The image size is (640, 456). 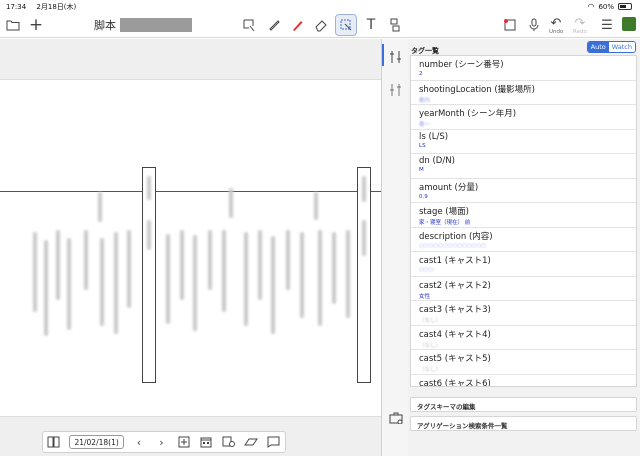 I want to click on tag-value: LS, so click(x=422, y=145).